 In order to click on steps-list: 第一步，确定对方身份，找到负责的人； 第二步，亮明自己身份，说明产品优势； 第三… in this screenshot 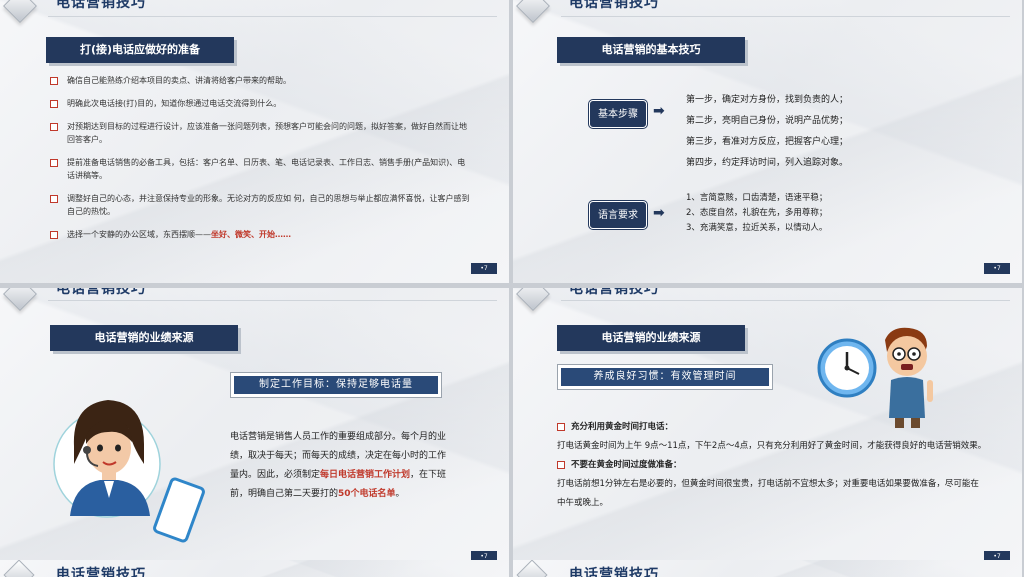, I will do `click(767, 132)`.